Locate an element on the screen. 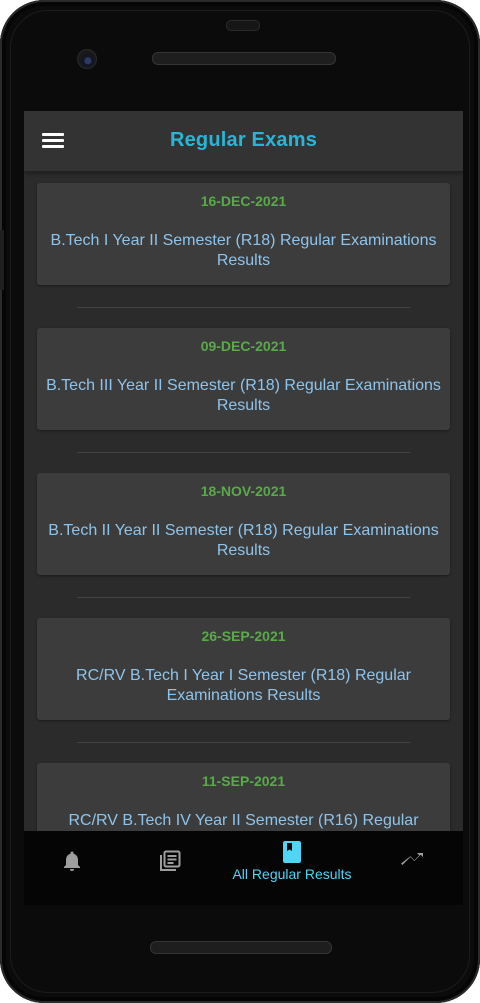  page-title: Regular Exams is located at coordinates (243, 140).